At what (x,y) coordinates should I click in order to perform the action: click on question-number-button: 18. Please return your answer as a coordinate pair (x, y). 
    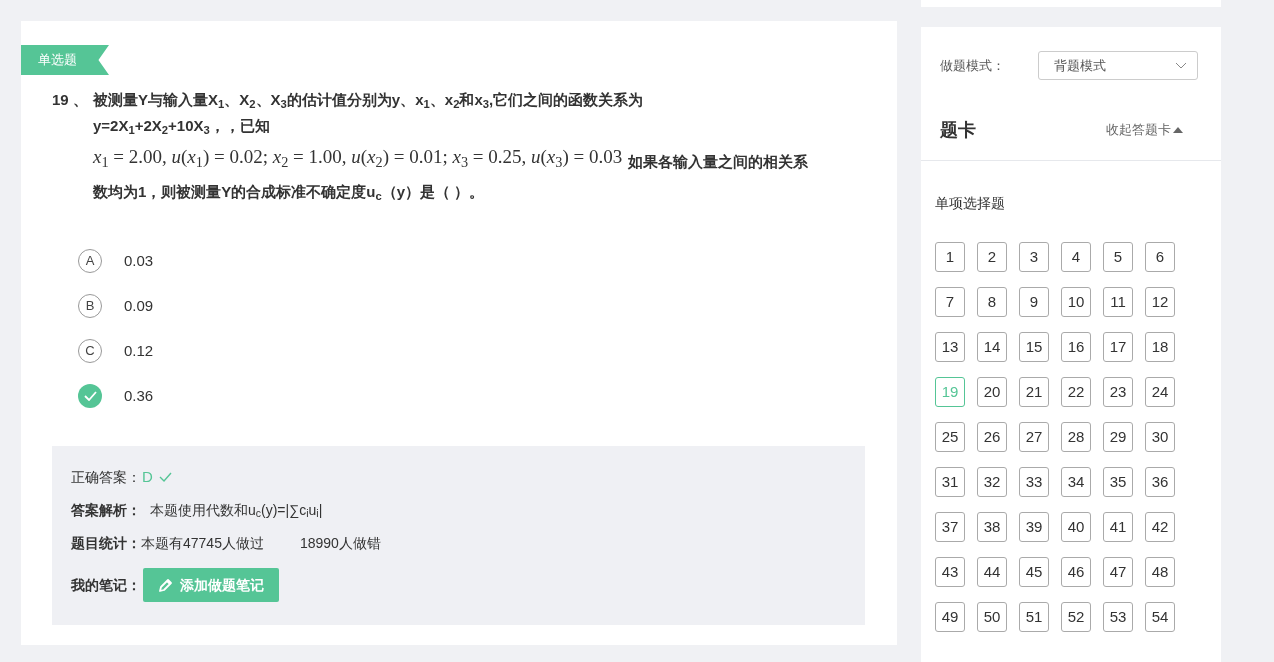
    Looking at the image, I should click on (1160, 347).